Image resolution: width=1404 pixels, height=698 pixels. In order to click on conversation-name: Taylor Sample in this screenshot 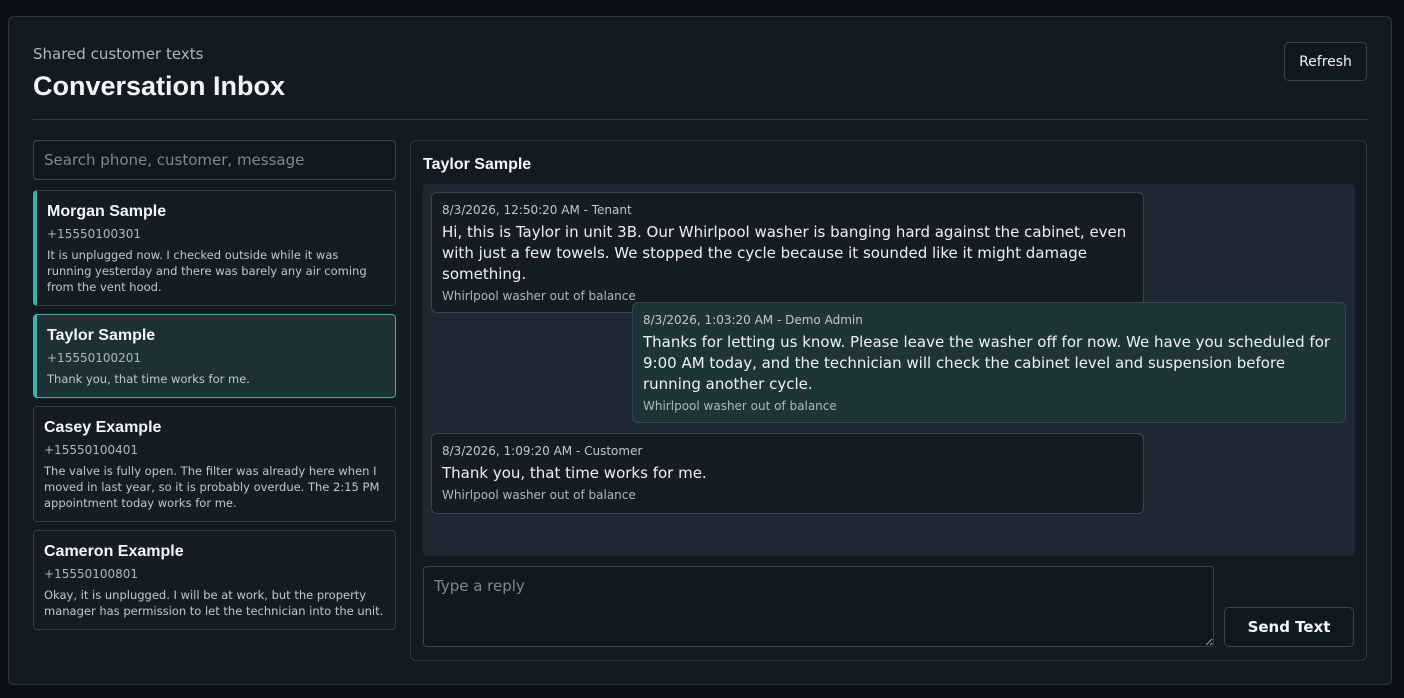, I will do `click(101, 335)`.